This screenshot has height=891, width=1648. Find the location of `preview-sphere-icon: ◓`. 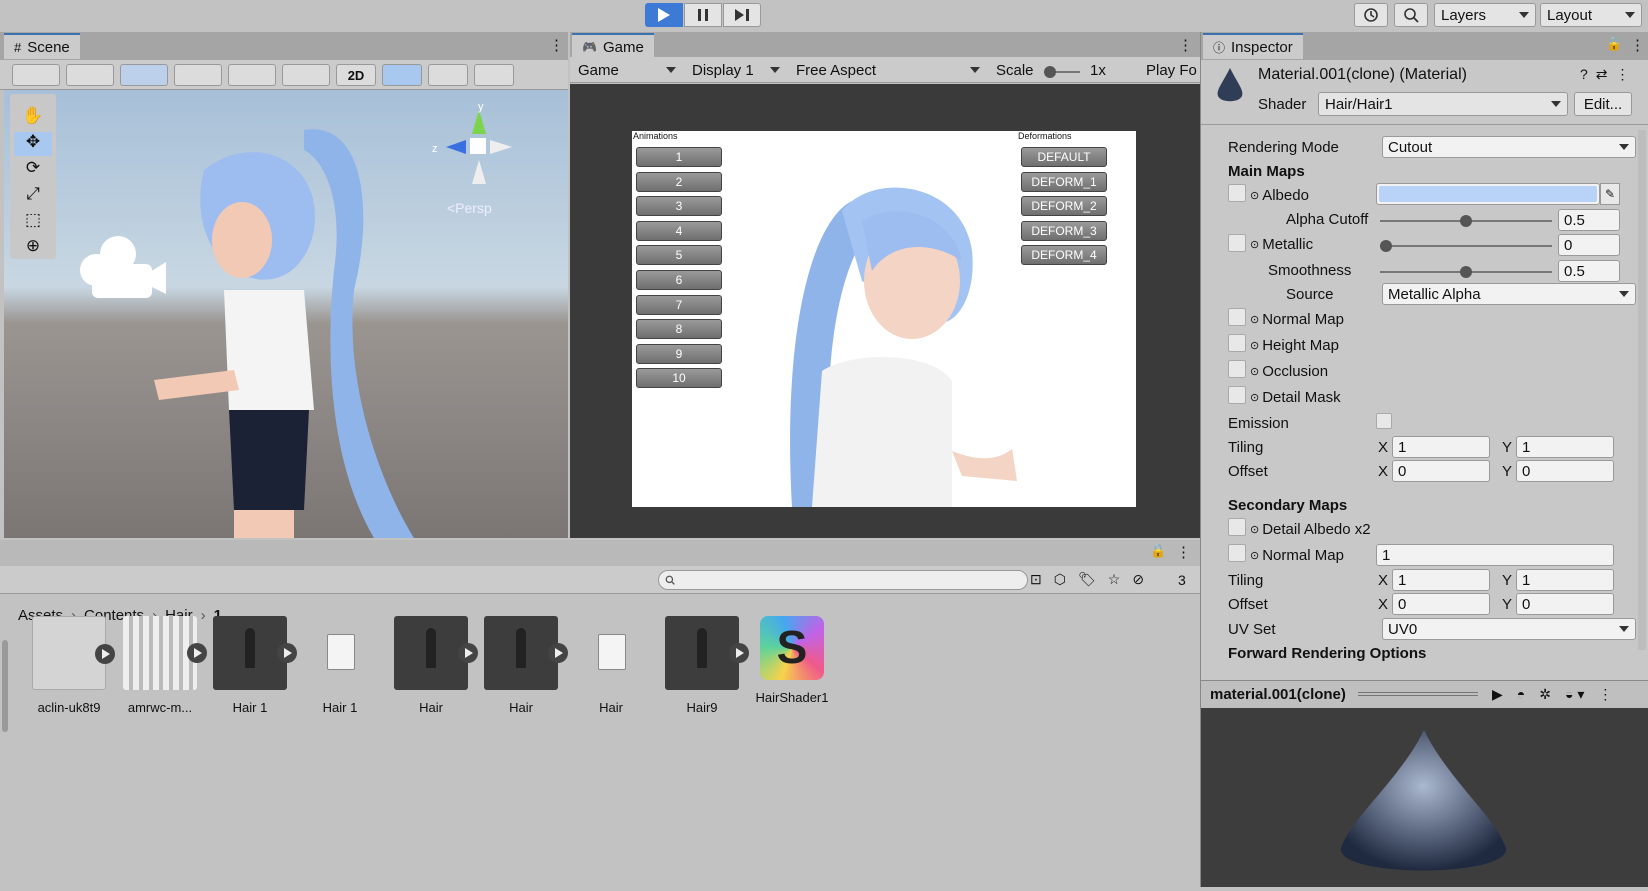

preview-sphere-icon: ◓ is located at coordinates (1521, 694).